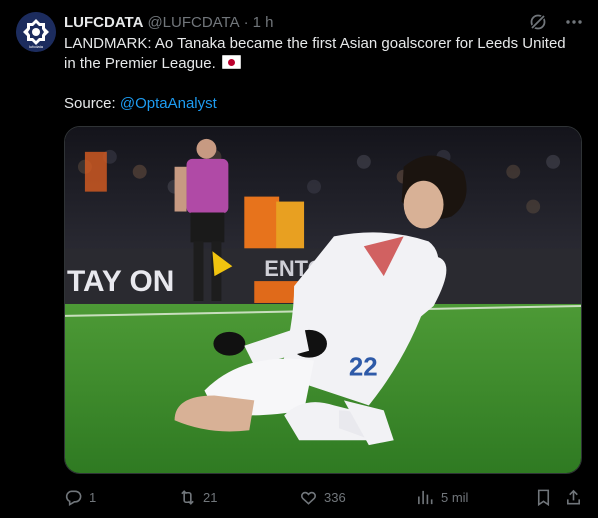 Image resolution: width=598 pixels, height=518 pixels. I want to click on bookmark-icon, so click(543, 497).